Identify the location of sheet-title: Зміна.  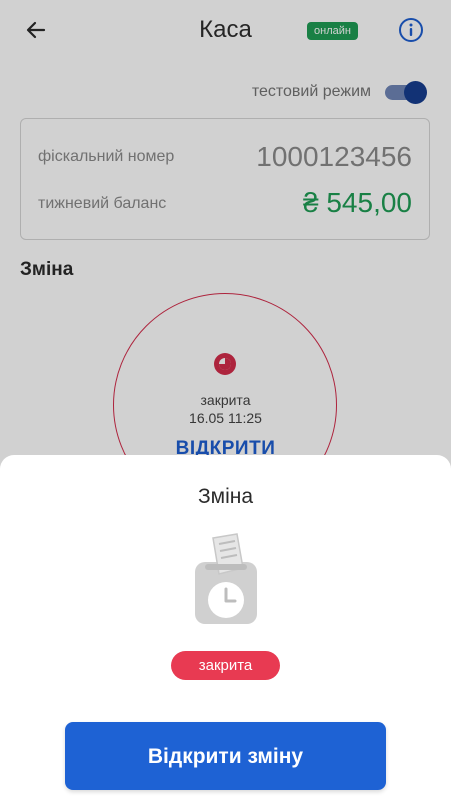
(225, 496).